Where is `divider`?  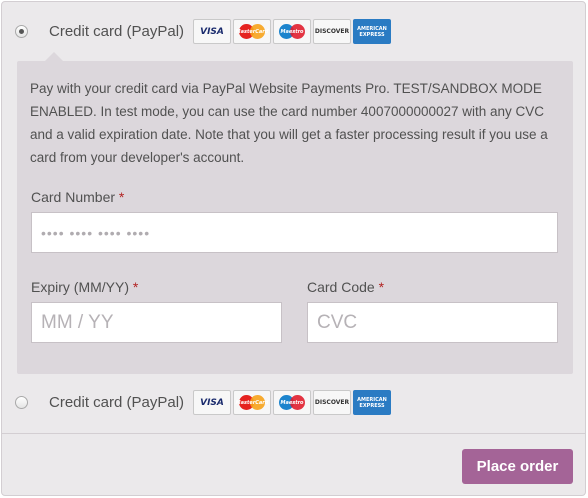
divider is located at coordinates (293, 433).